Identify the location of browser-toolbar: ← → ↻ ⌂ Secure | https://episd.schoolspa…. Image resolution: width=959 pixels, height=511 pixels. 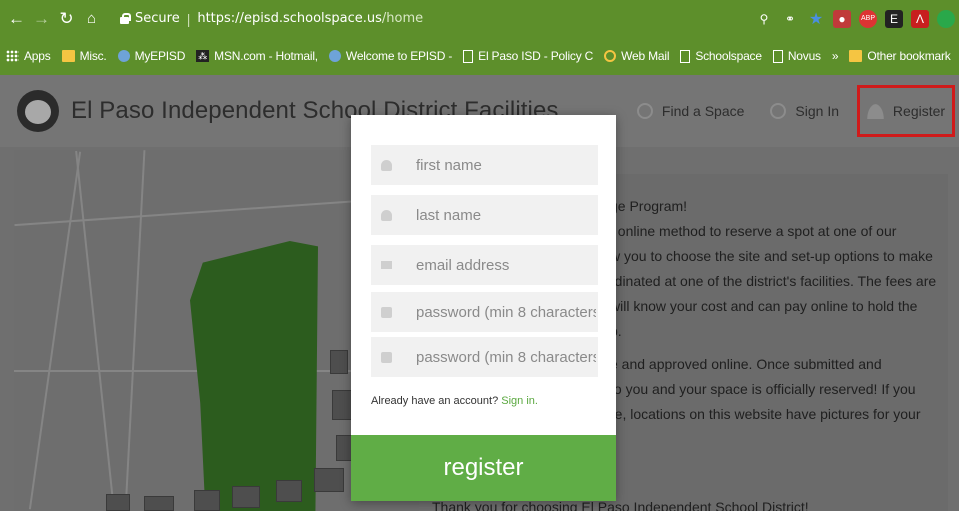
(479, 18).